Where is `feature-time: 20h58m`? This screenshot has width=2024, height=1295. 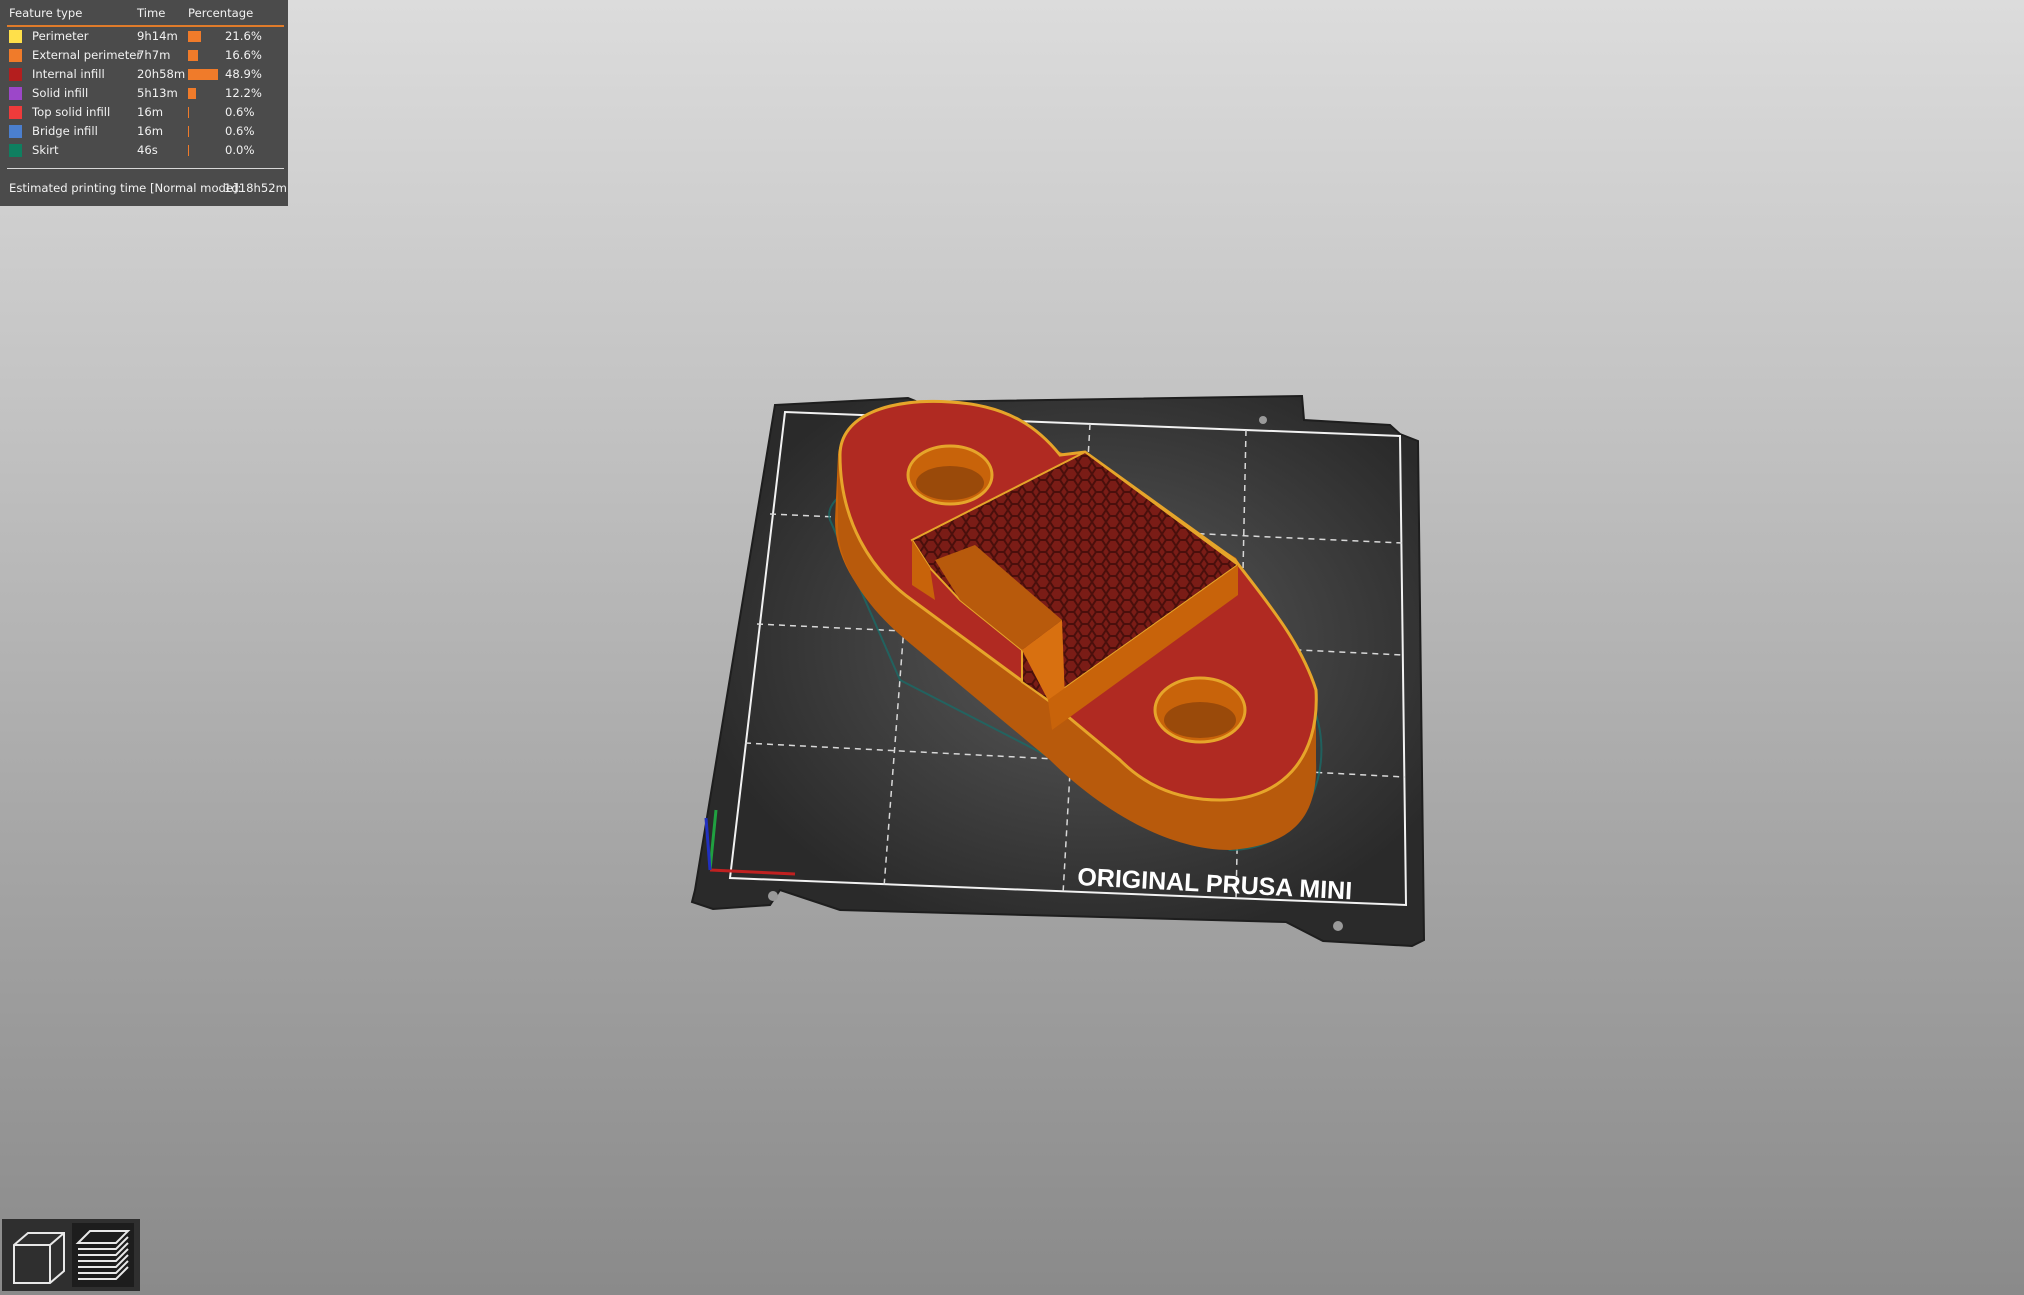
feature-time: 20h58m is located at coordinates (161, 74).